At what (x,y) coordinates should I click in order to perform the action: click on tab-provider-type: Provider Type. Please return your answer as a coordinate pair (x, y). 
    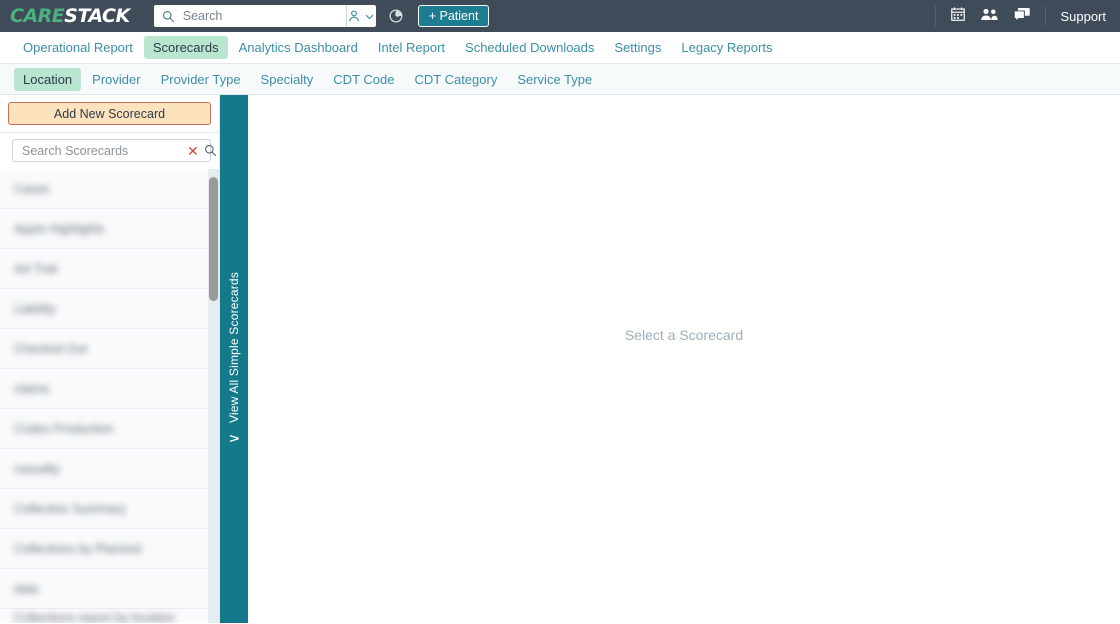
    Looking at the image, I should click on (201, 79).